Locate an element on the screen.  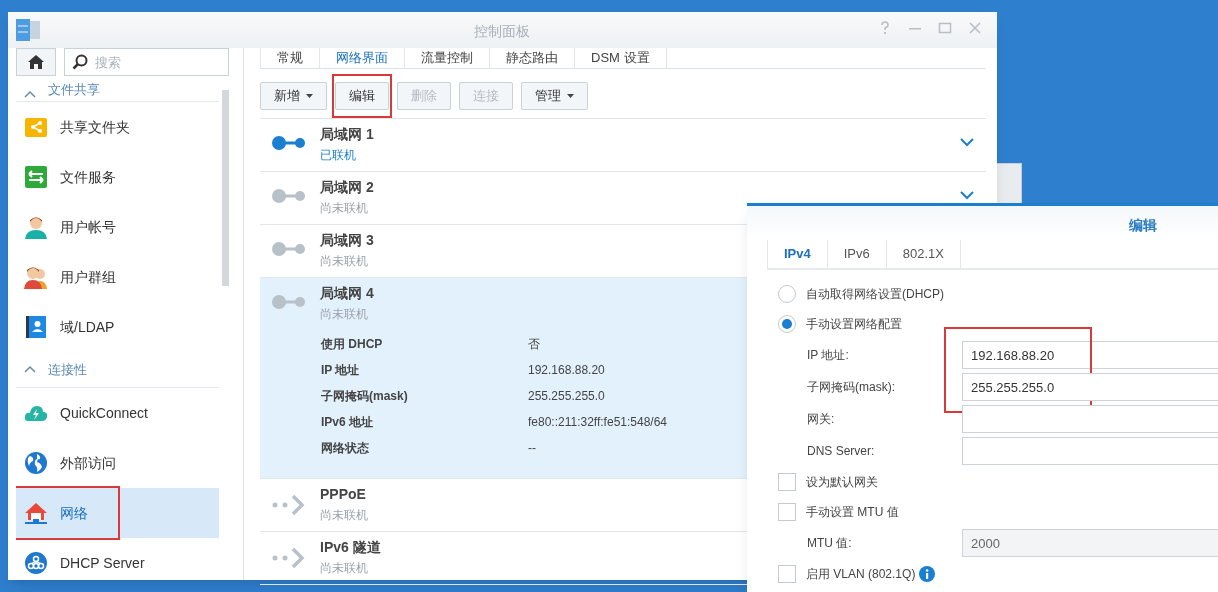
tab: 流量控制 is located at coordinates (447, 58).